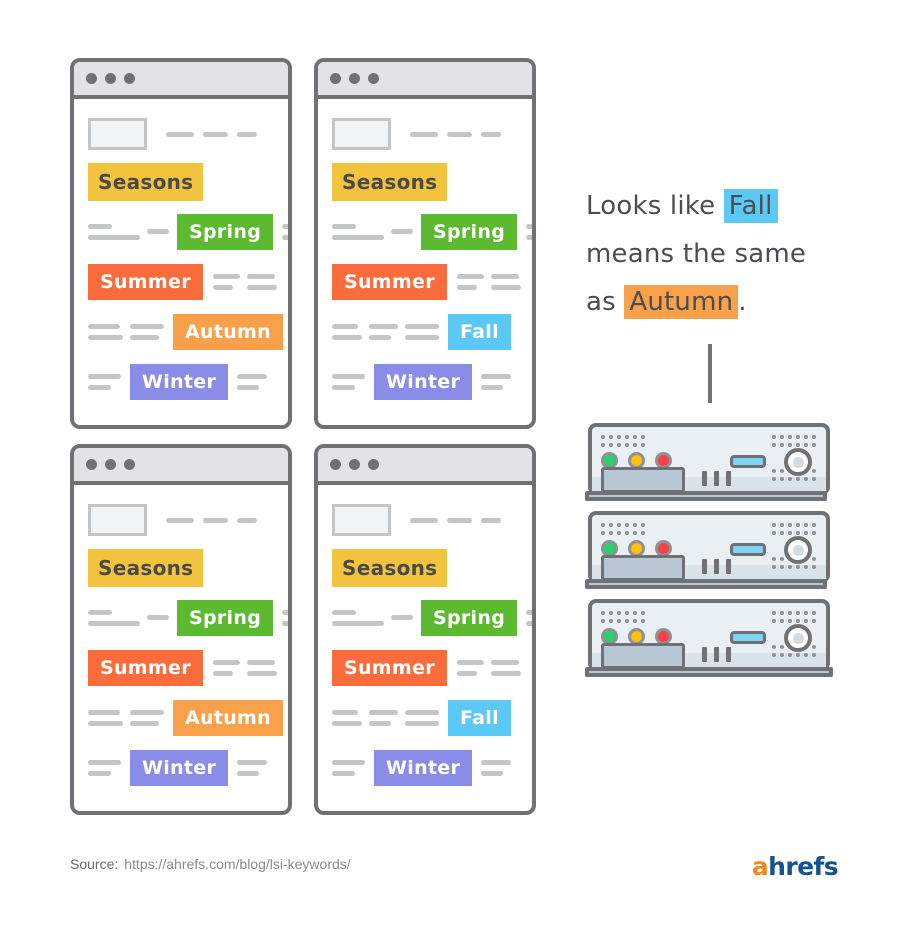 This screenshot has width=900, height=937. I want to click on page-header-row, so click(181, 134).